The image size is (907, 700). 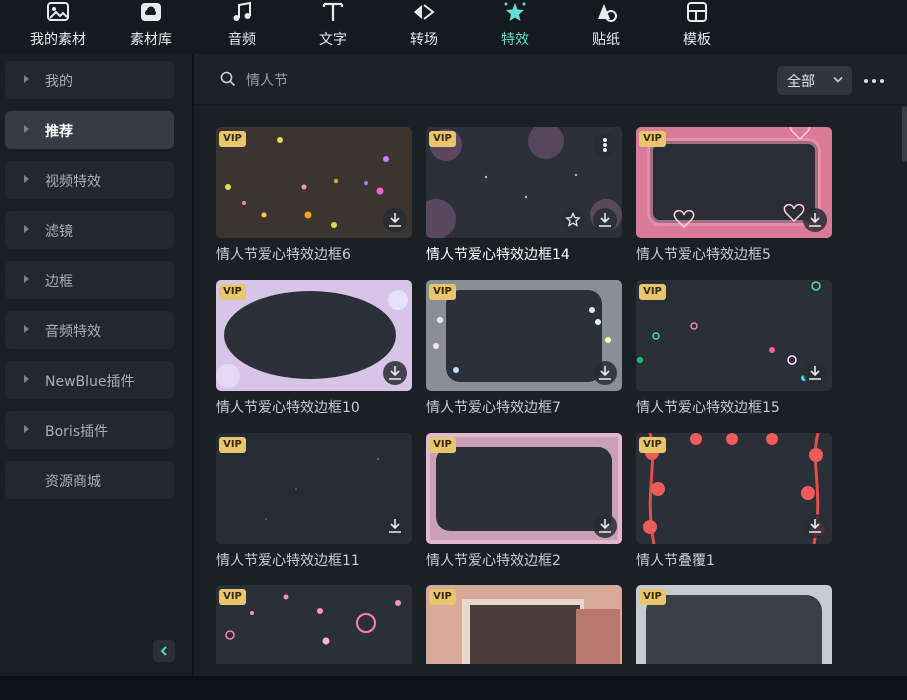 I want to click on favorite-button, so click(x=573, y=220).